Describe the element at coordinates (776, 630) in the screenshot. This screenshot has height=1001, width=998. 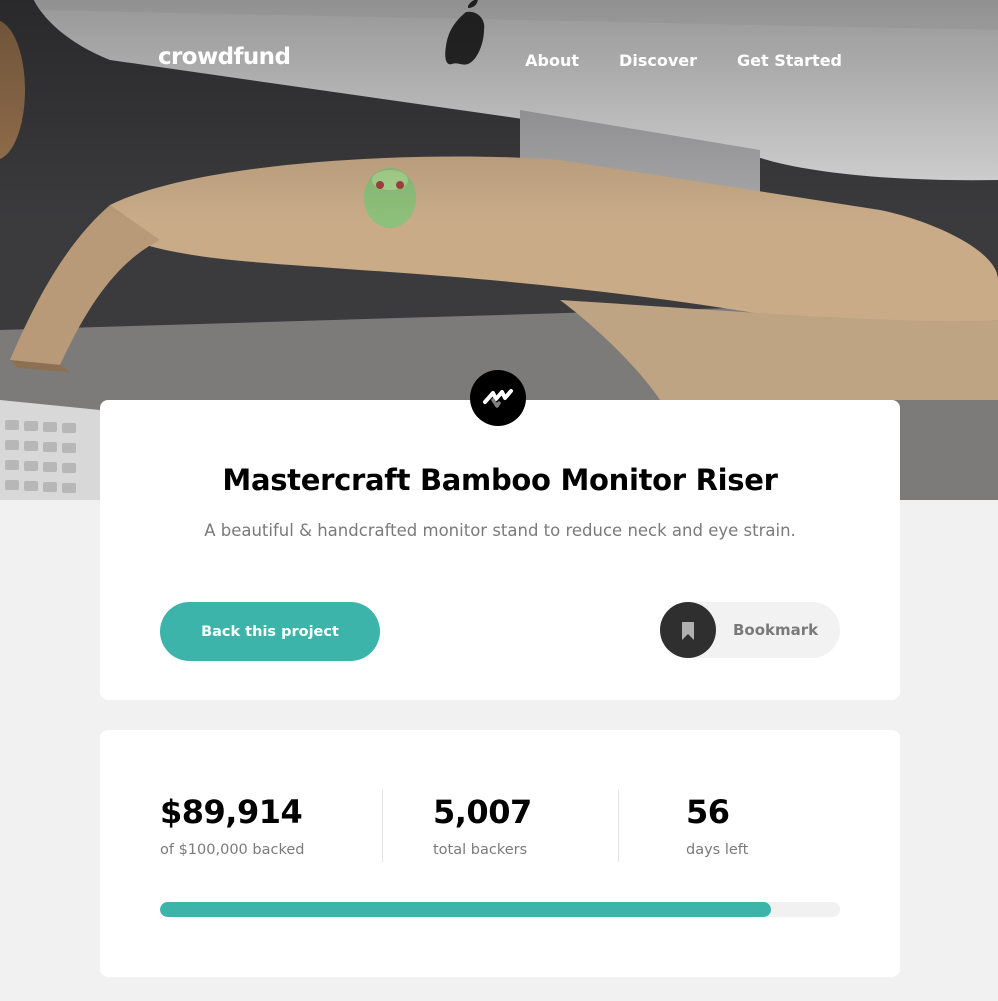
I see `bookmark-label: Bookmark` at that location.